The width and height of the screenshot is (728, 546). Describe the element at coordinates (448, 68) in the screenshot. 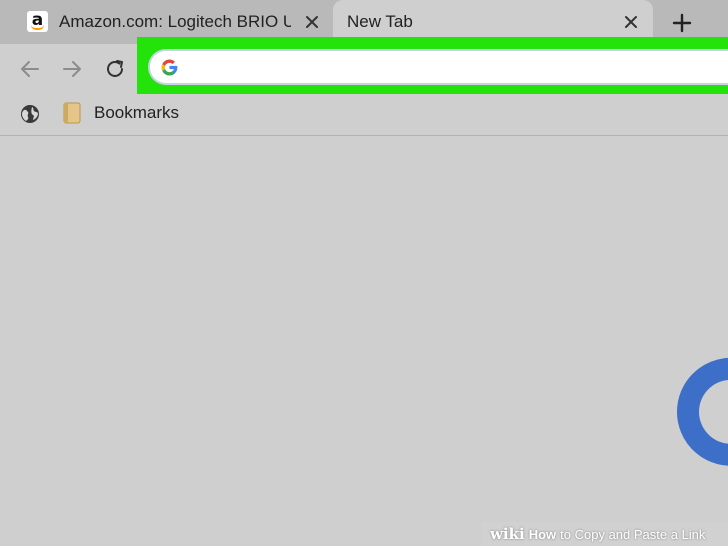

I see `address-input` at that location.